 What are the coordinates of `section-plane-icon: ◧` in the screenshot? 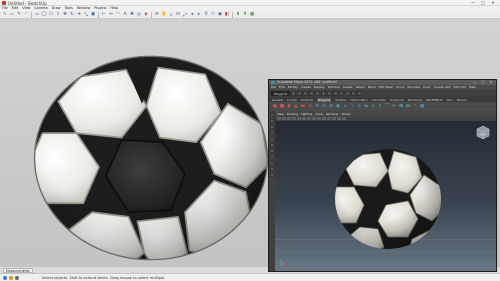 It's located at (227, 15).